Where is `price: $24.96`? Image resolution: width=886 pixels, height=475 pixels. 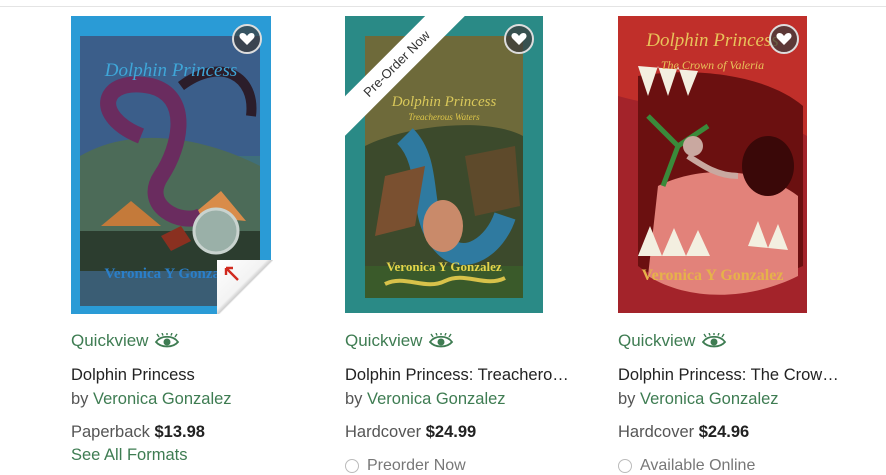
price: $24.96 is located at coordinates (724, 432).